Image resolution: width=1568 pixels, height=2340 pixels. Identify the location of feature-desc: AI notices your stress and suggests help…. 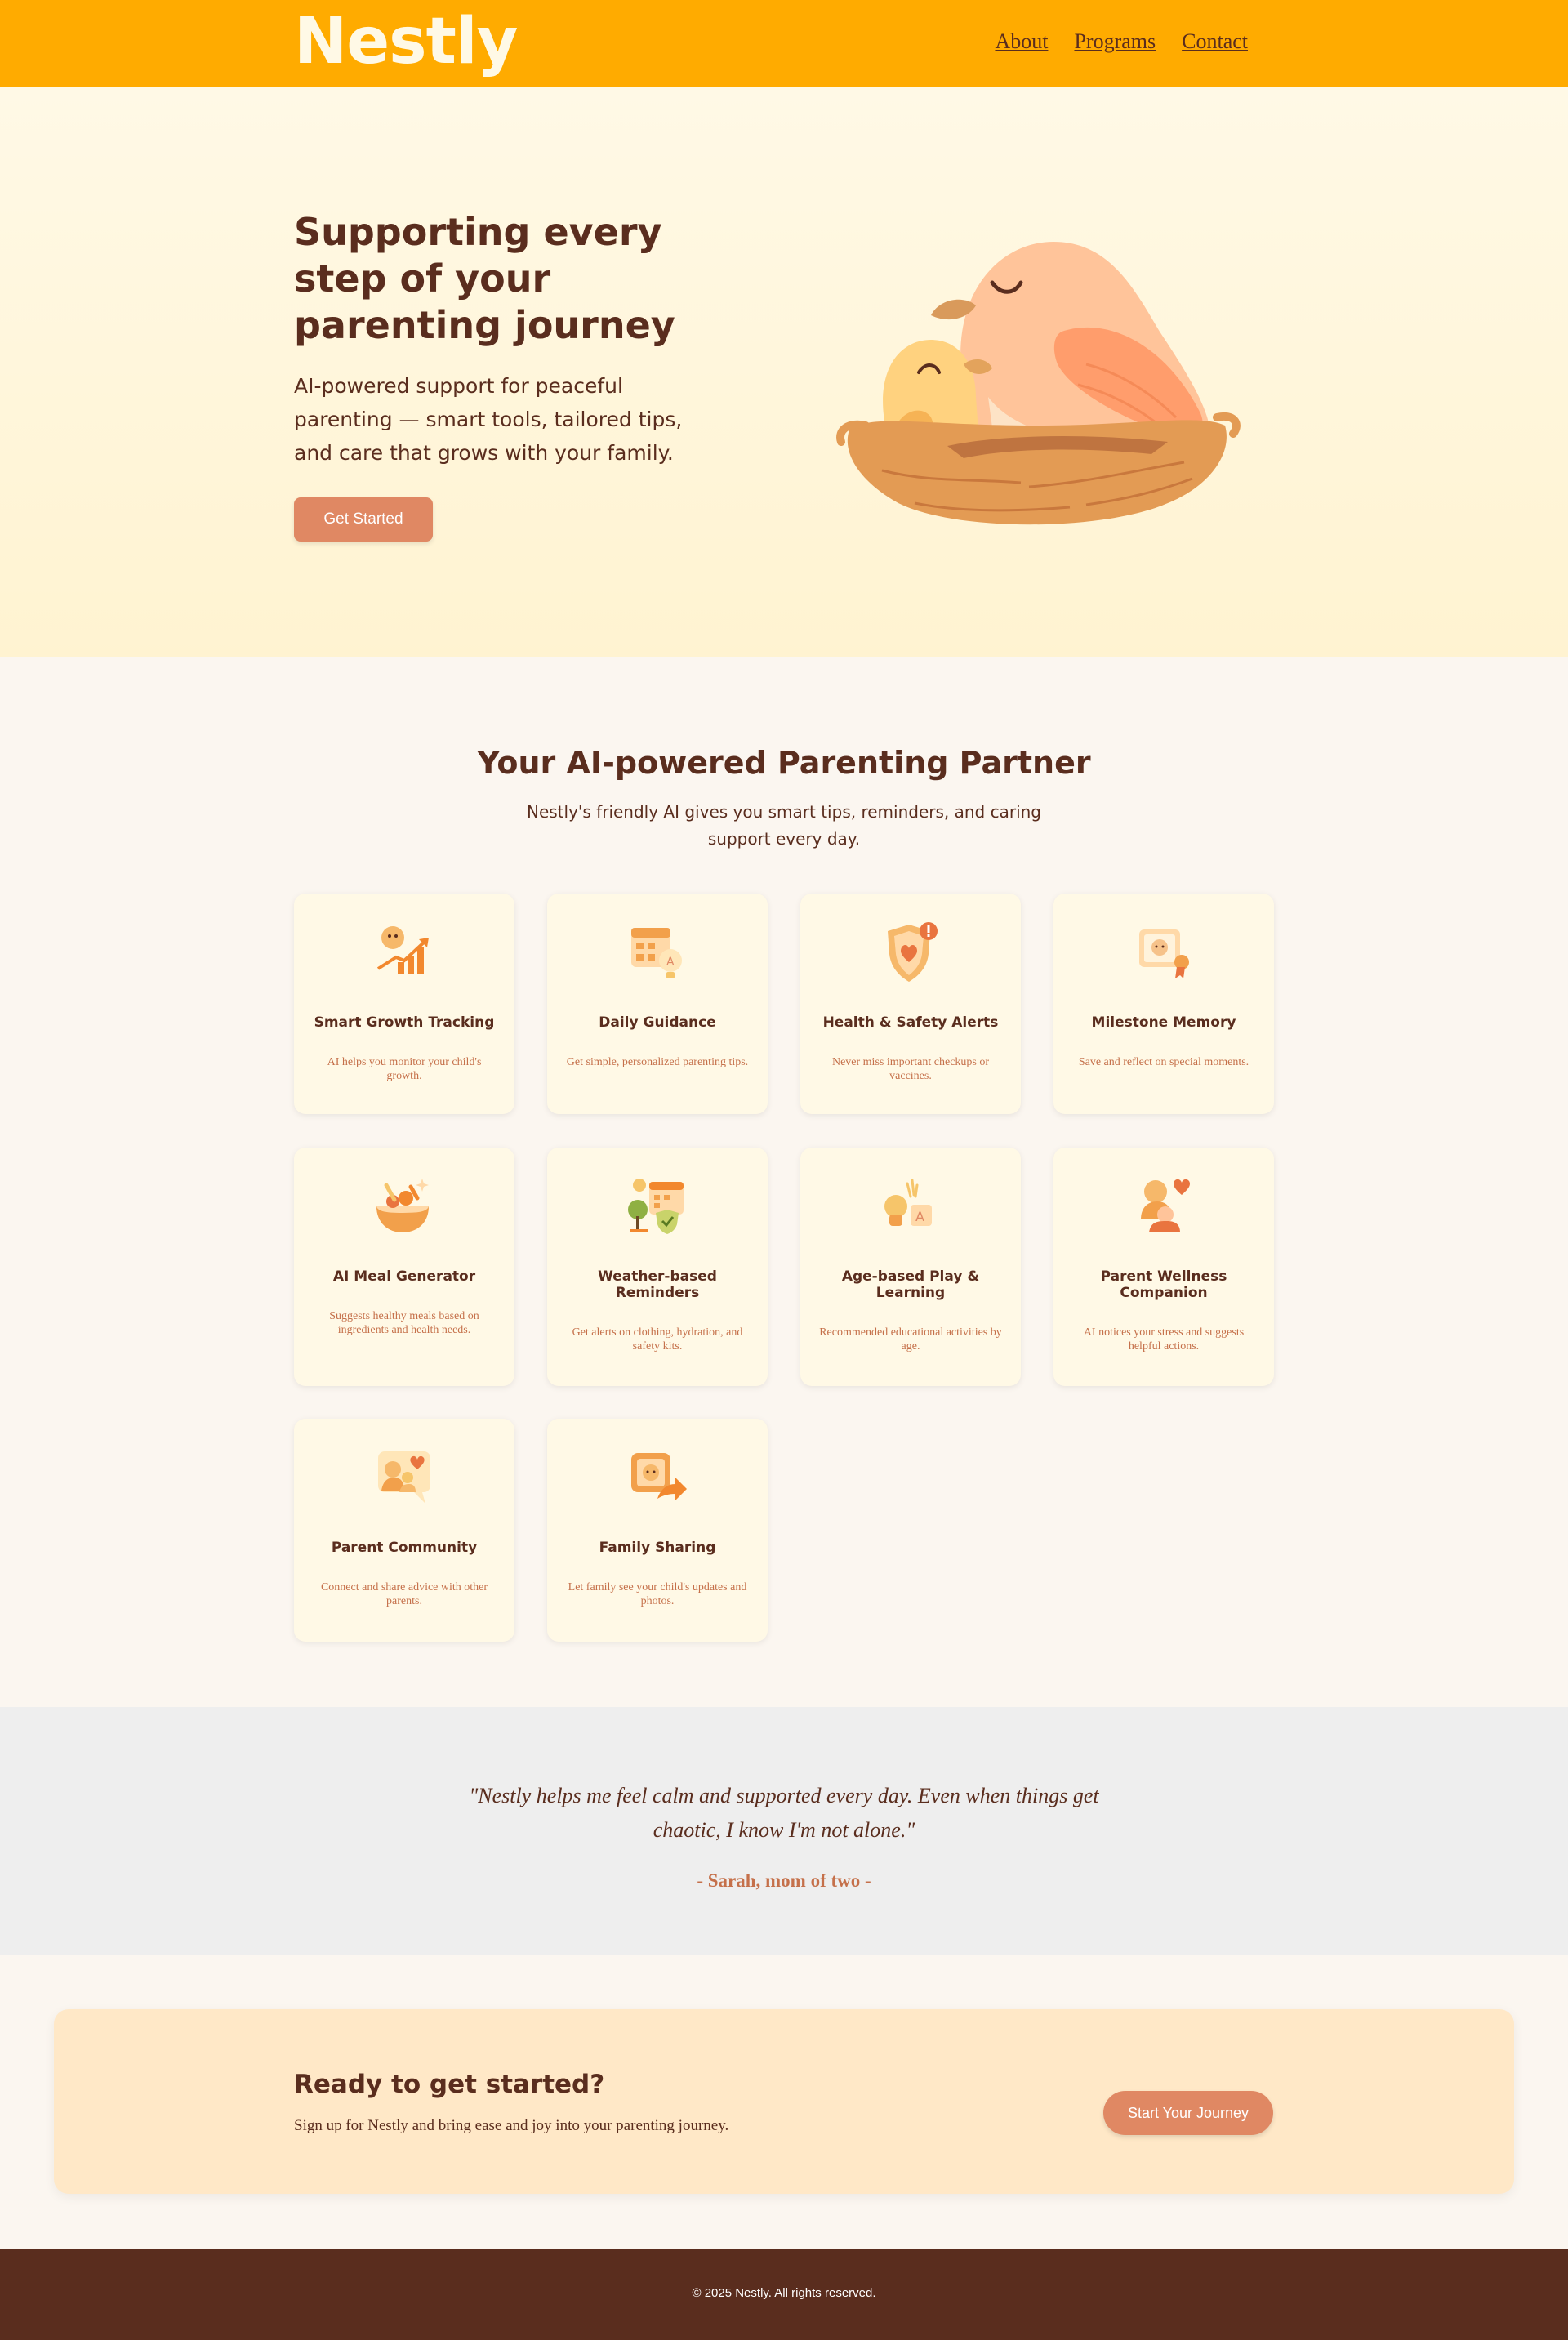
(1164, 1339).